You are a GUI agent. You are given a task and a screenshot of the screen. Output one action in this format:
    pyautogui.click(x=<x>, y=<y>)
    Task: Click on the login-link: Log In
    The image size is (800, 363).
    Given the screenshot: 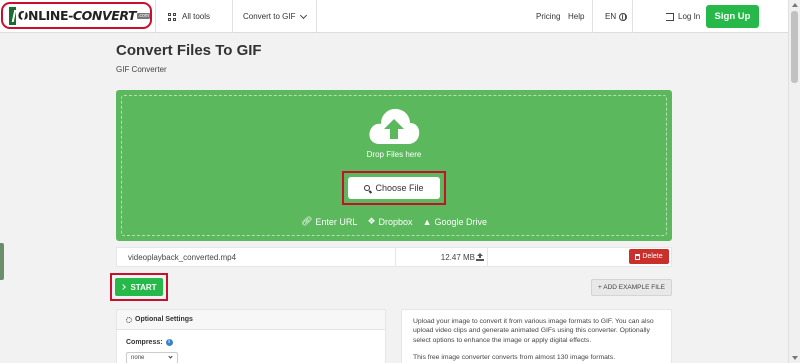 What is the action you would take?
    pyautogui.click(x=683, y=16)
    